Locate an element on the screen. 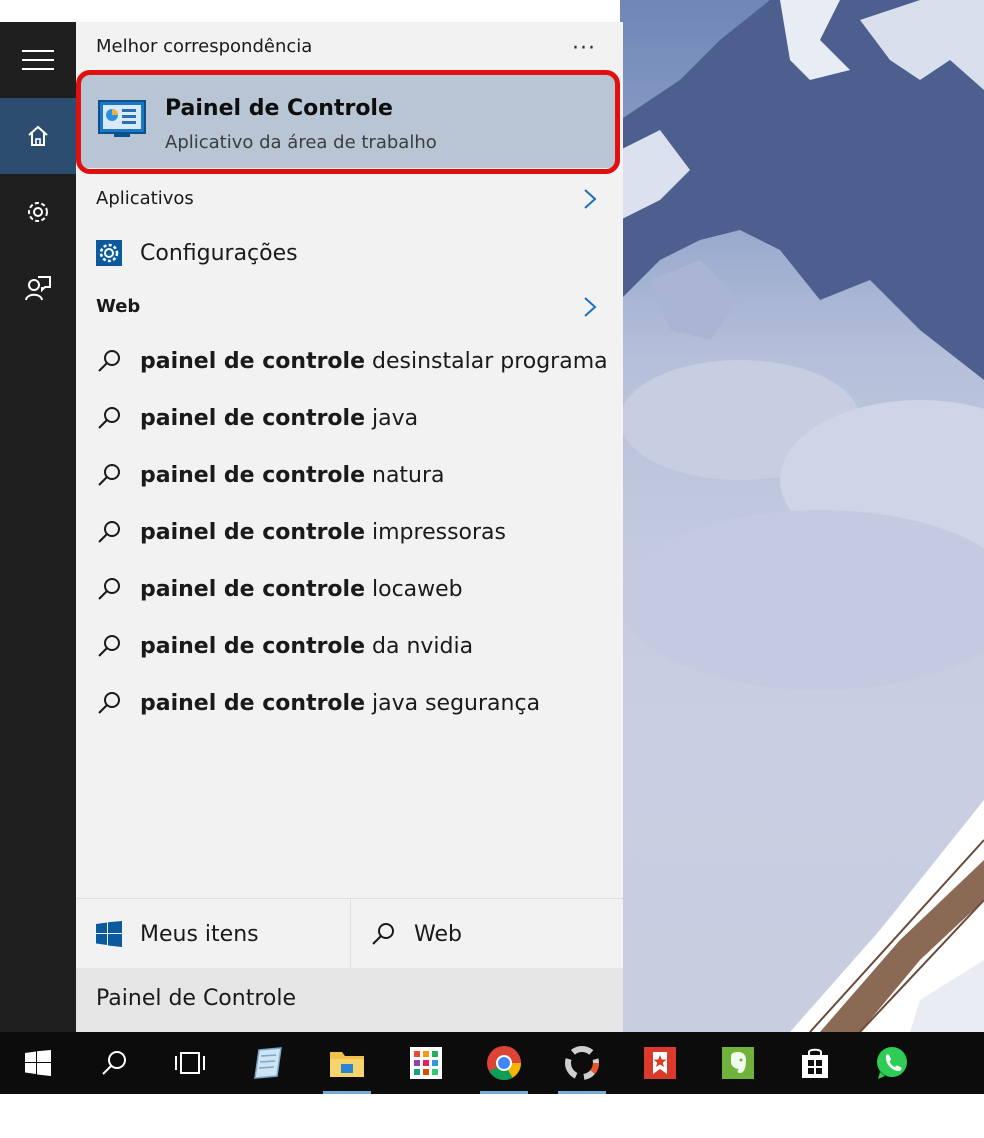 The height and width of the screenshot is (1138, 984). web-heading: Web is located at coordinates (118, 306).